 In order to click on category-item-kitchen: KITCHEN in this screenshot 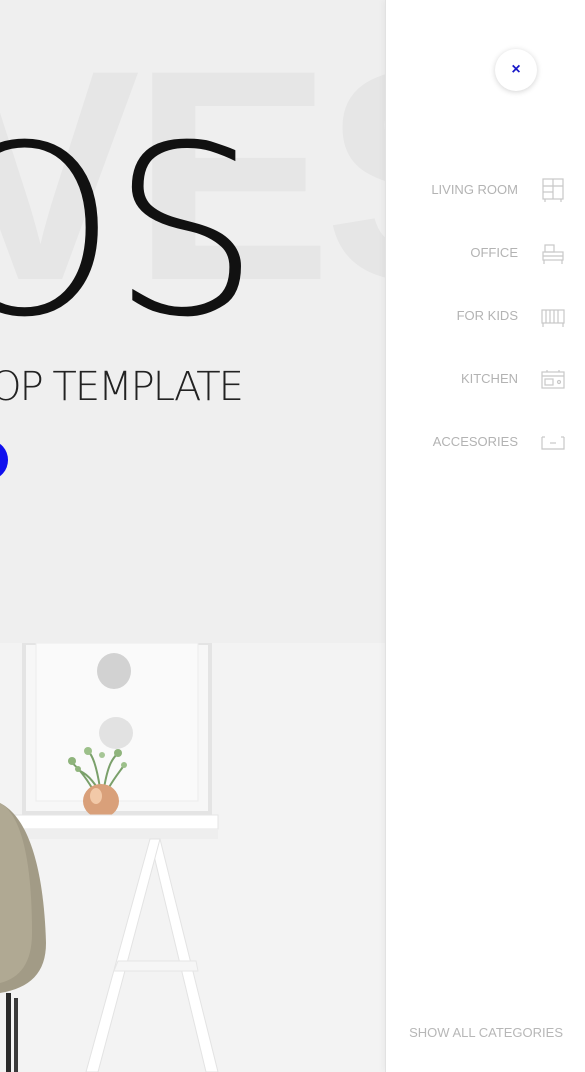, I will do `click(485, 395)`.